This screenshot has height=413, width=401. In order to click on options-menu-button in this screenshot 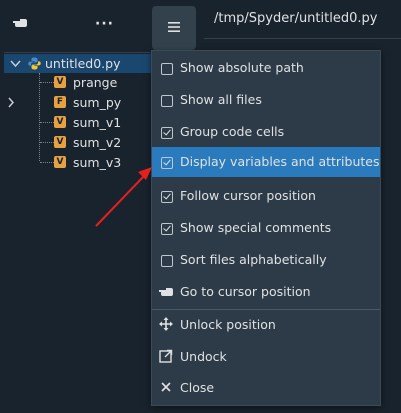, I will do `click(174, 28)`.